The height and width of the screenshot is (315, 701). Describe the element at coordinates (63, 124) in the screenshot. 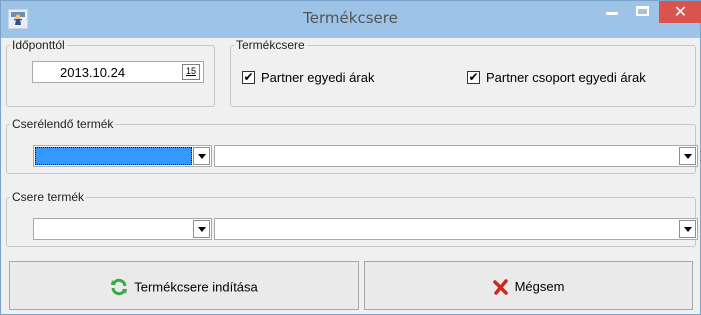

I see `source-product-label: Cserélendő termék` at that location.